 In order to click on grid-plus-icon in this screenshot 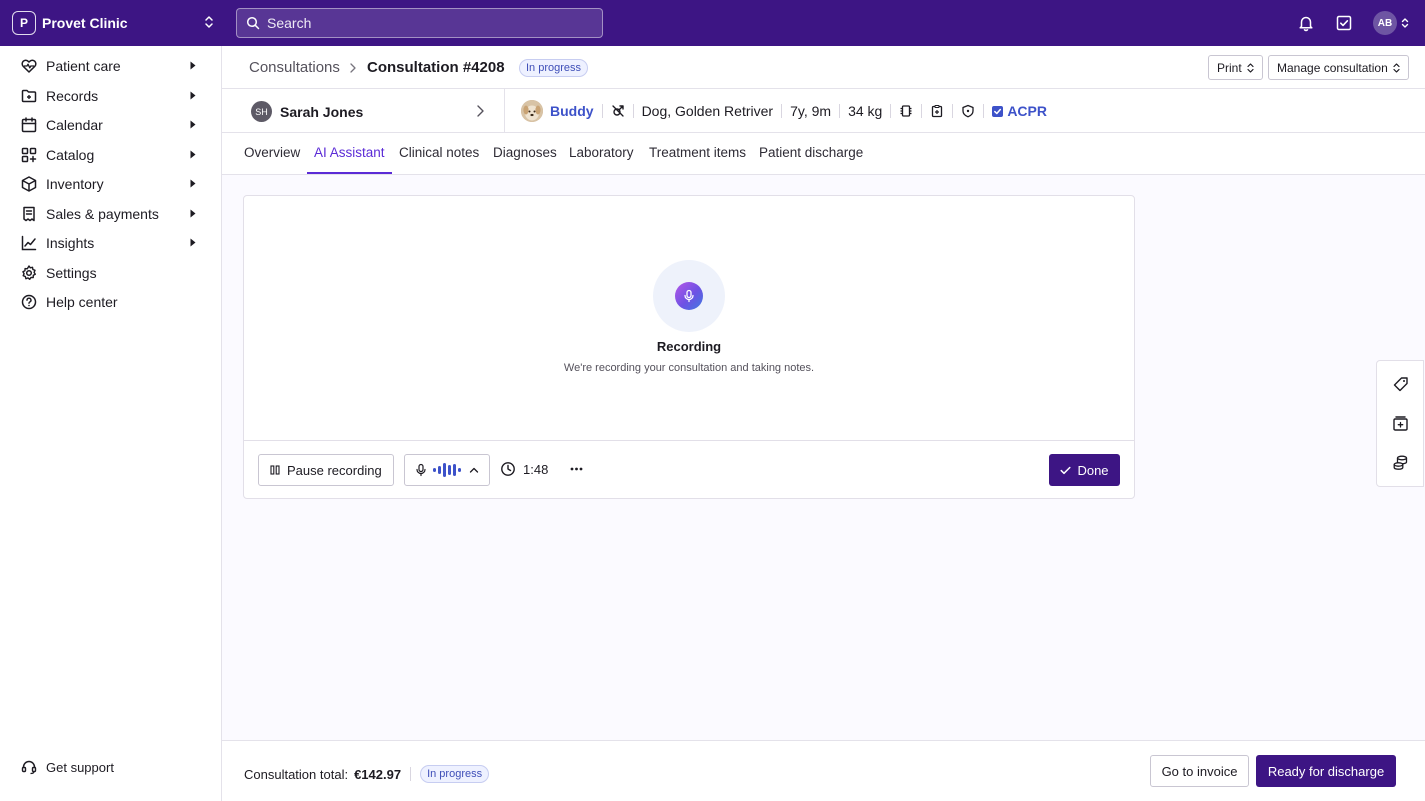, I will do `click(29, 155)`.